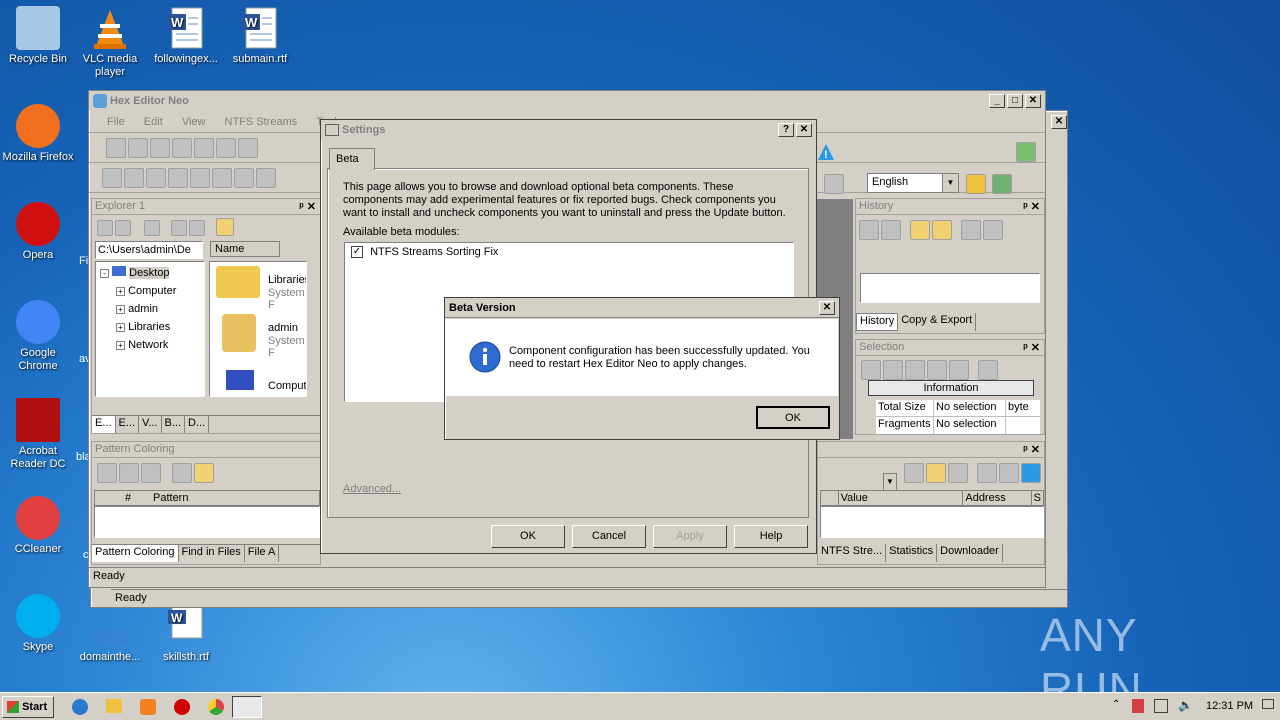 The height and width of the screenshot is (720, 1280). What do you see at coordinates (771, 536) in the screenshot?
I see `help-button: Help` at bounding box center [771, 536].